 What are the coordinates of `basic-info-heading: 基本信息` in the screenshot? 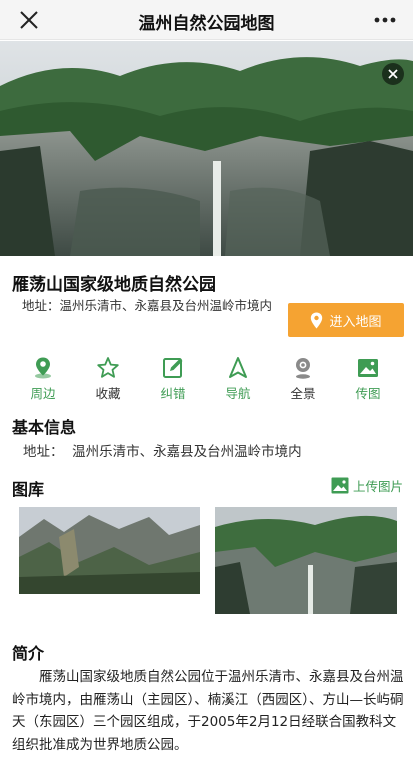 It's located at (44, 427).